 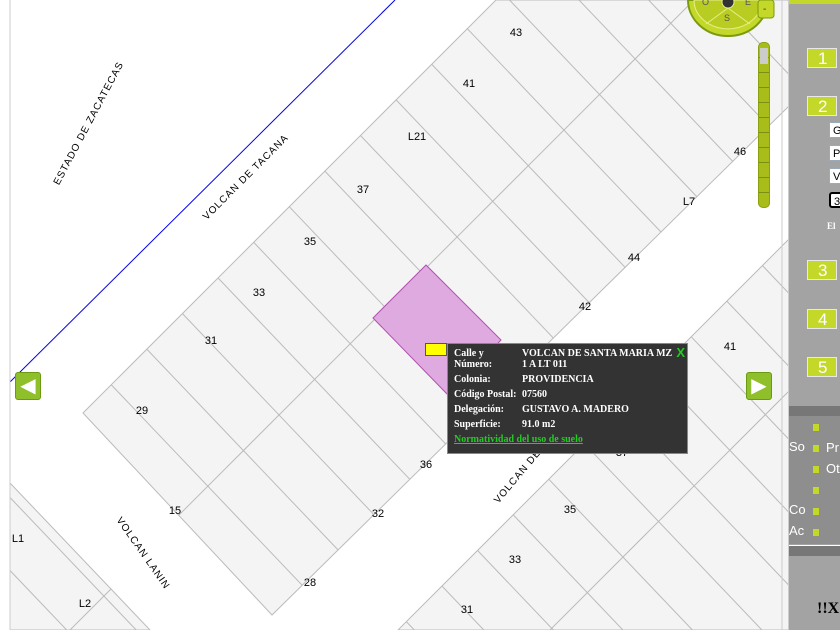 I want to click on parcel-label: 42, so click(x=585, y=307).